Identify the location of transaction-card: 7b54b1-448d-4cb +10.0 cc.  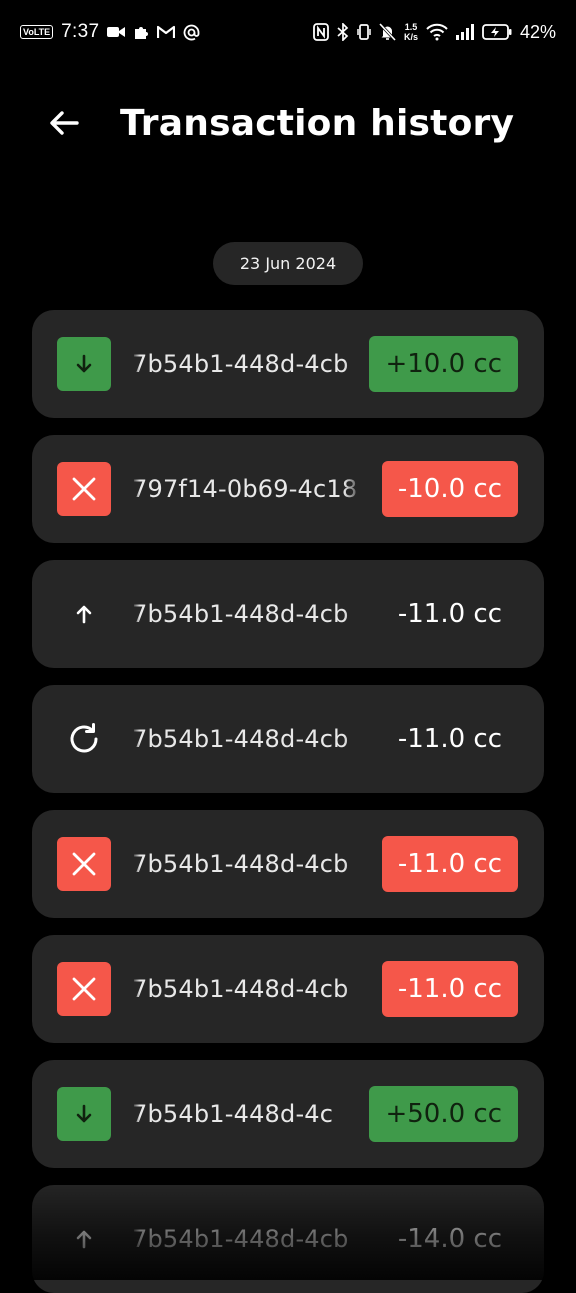
(288, 364).